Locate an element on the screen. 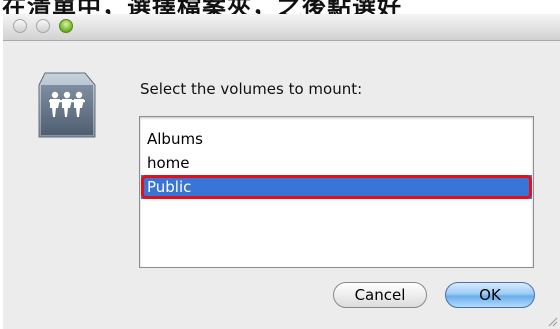 Image resolution: width=560 pixels, height=329 pixels. close-window-button is located at coordinates (20, 26).